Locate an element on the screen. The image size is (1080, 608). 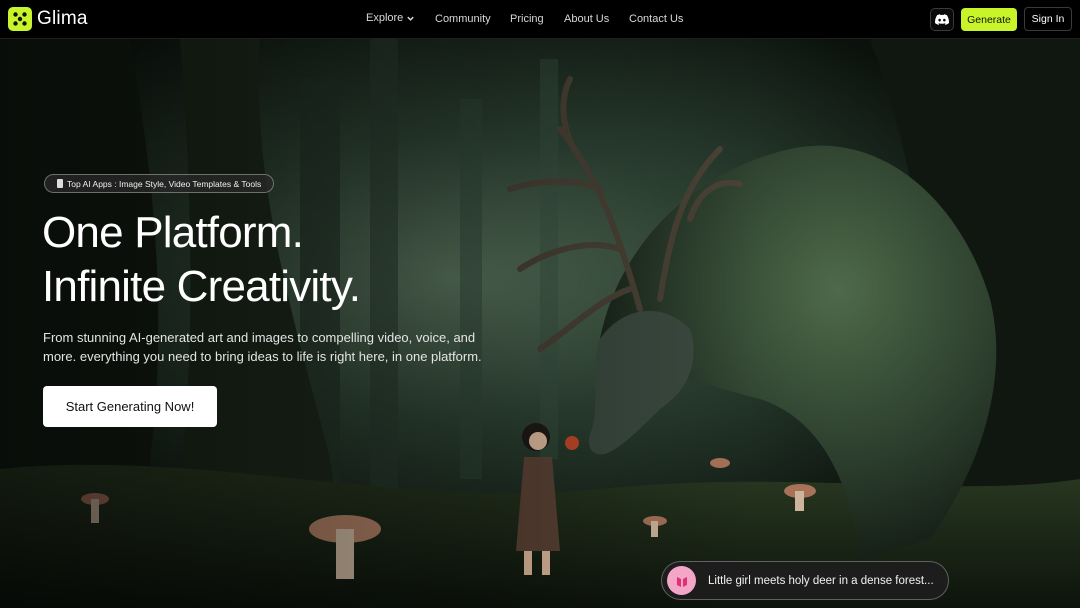
headline-line-1: One Platform. is located at coordinates (173, 232).